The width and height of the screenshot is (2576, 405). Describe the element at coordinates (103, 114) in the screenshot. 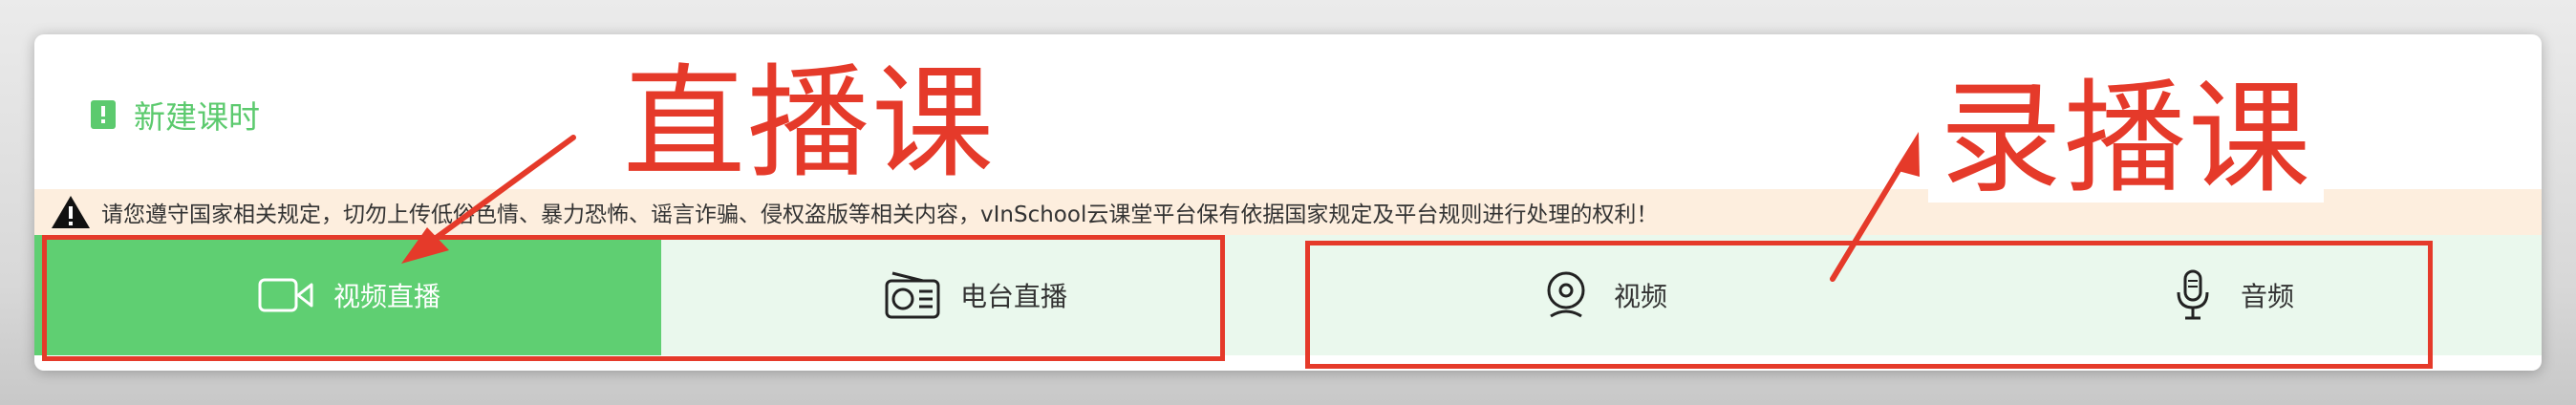

I see `clipboard-icon` at that location.